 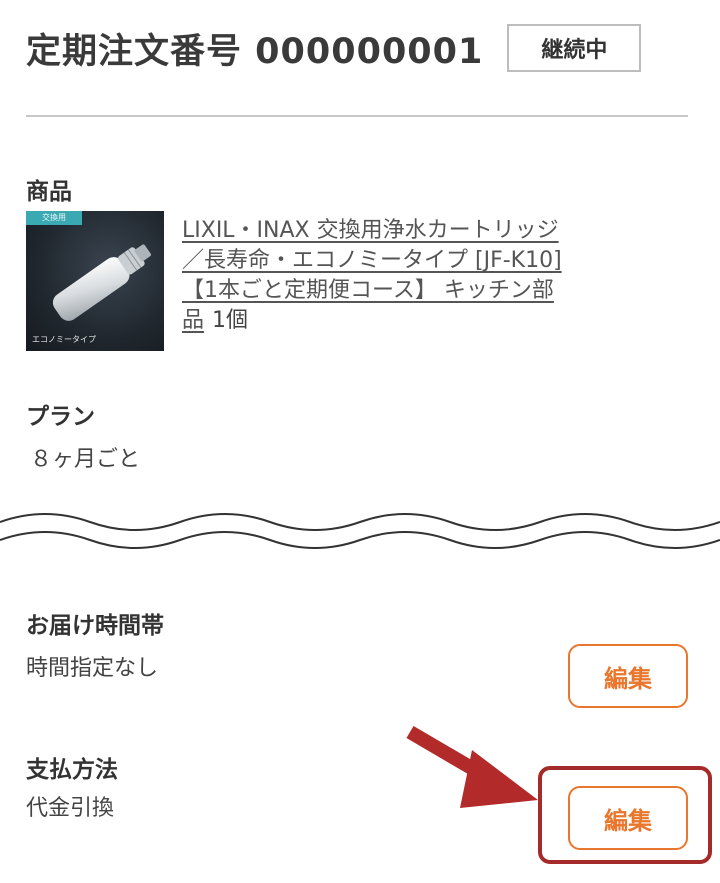 What do you see at coordinates (64, 339) in the screenshot?
I see `thumbnail-caption: エコノミータイプ` at bounding box center [64, 339].